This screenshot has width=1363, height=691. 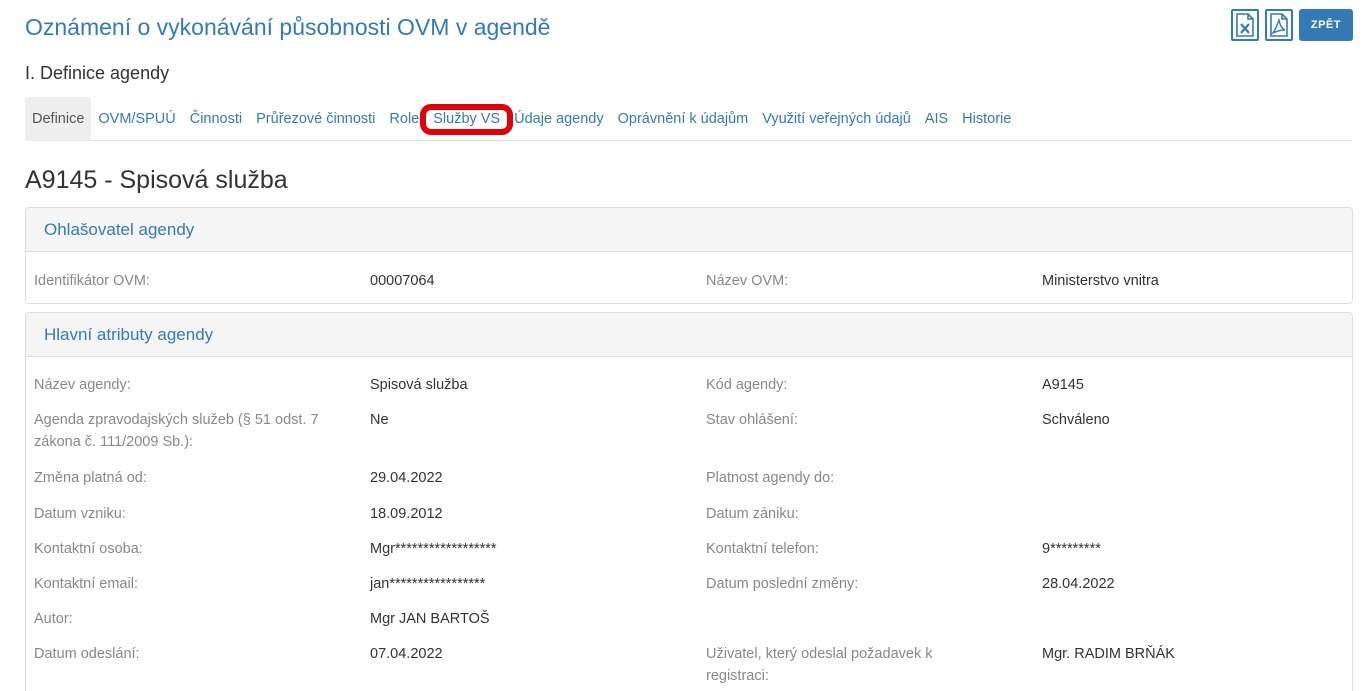 I want to click on tab-vyuziti-verejnych-udaju: Využití veřejných údajů, so click(x=836, y=119).